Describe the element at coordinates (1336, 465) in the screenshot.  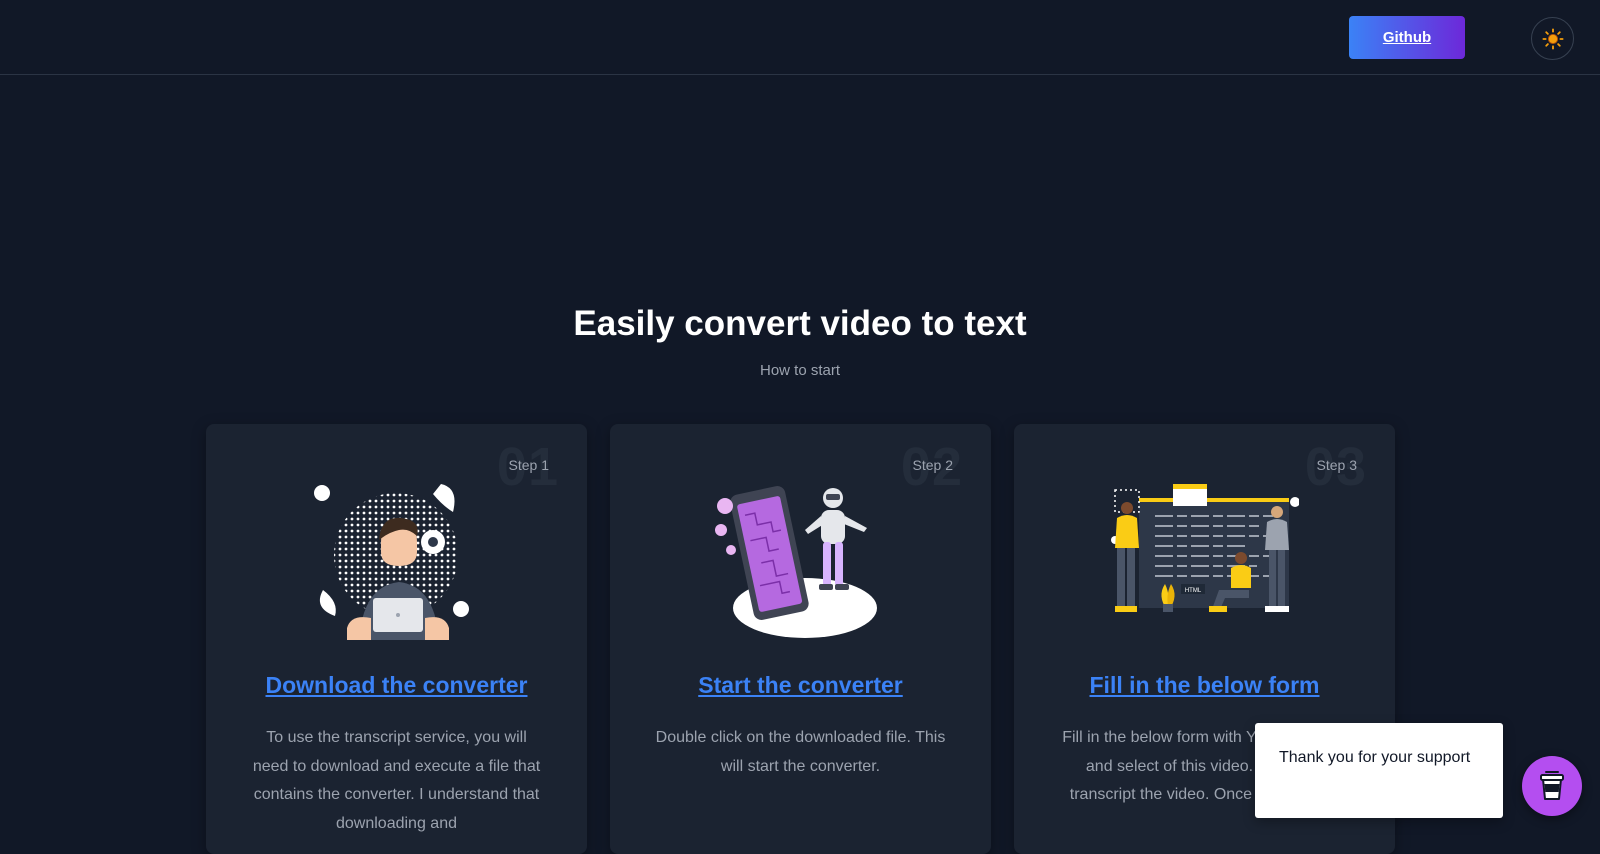
I see `step-label: Step 3` at that location.